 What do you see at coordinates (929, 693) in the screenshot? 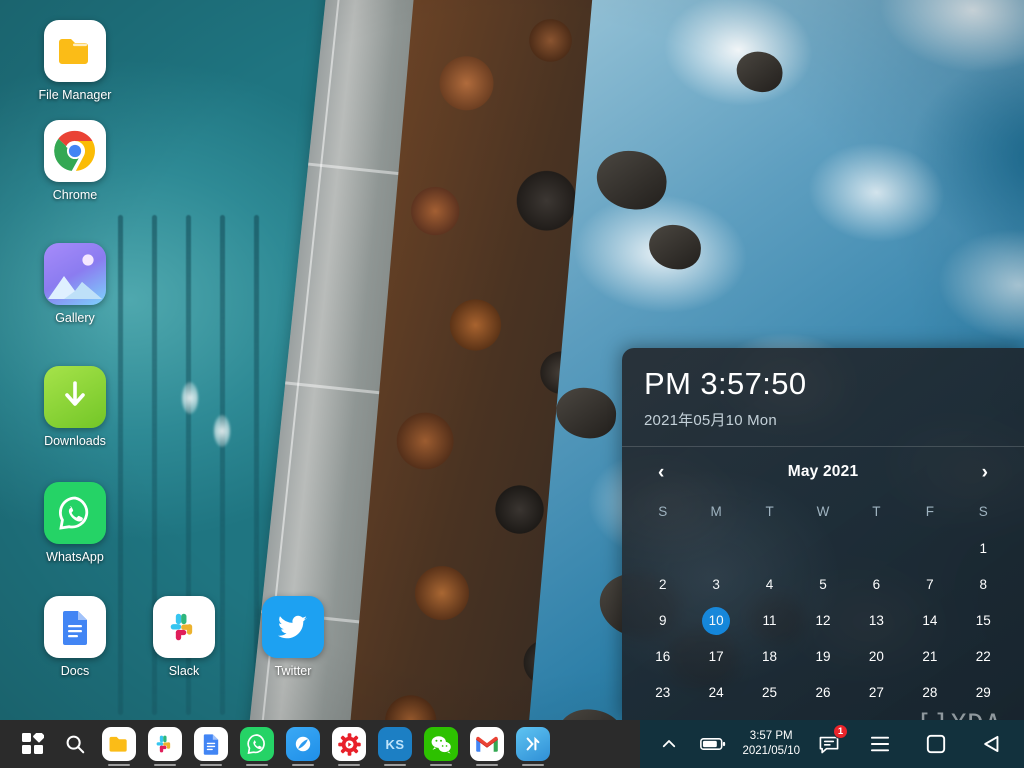
I see `calendar-day: 28` at bounding box center [929, 693].